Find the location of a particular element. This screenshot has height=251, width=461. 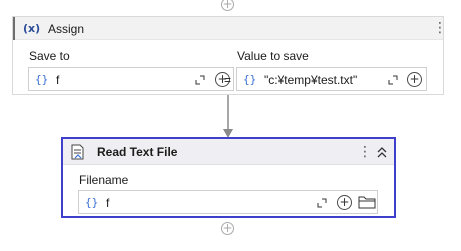

read-file-icon is located at coordinates (77, 152).